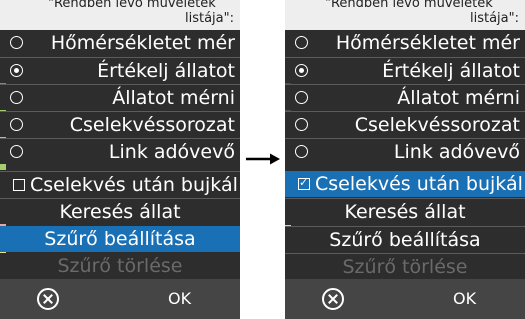  I want to click on checkbox-checked-icon, so click(304, 183).